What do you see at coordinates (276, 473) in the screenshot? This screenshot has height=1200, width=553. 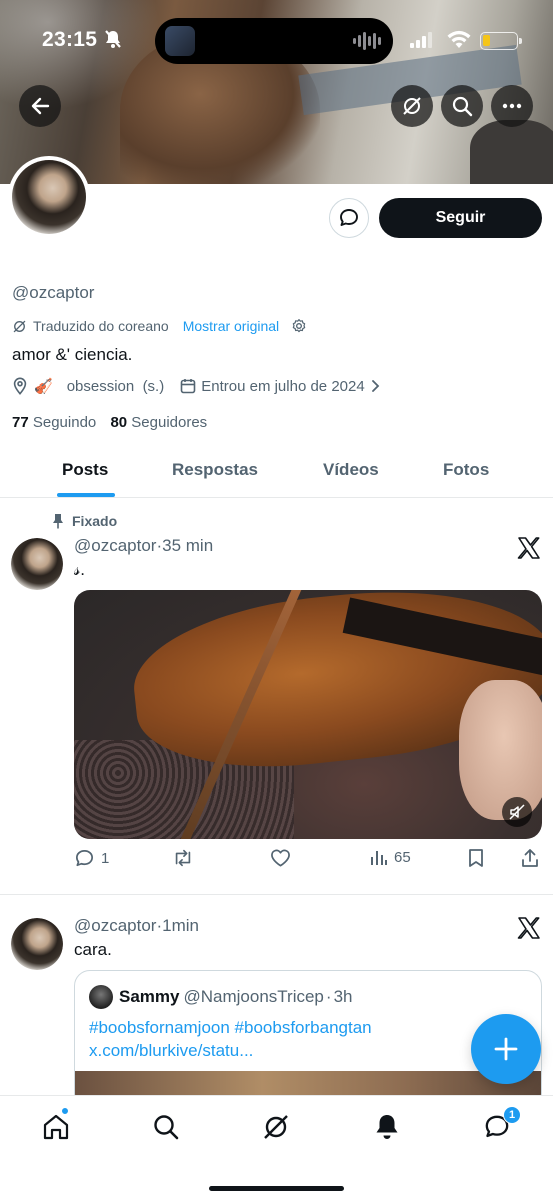 I see `profile-tabs: Posts Respostas Vídeos Fotos` at bounding box center [276, 473].